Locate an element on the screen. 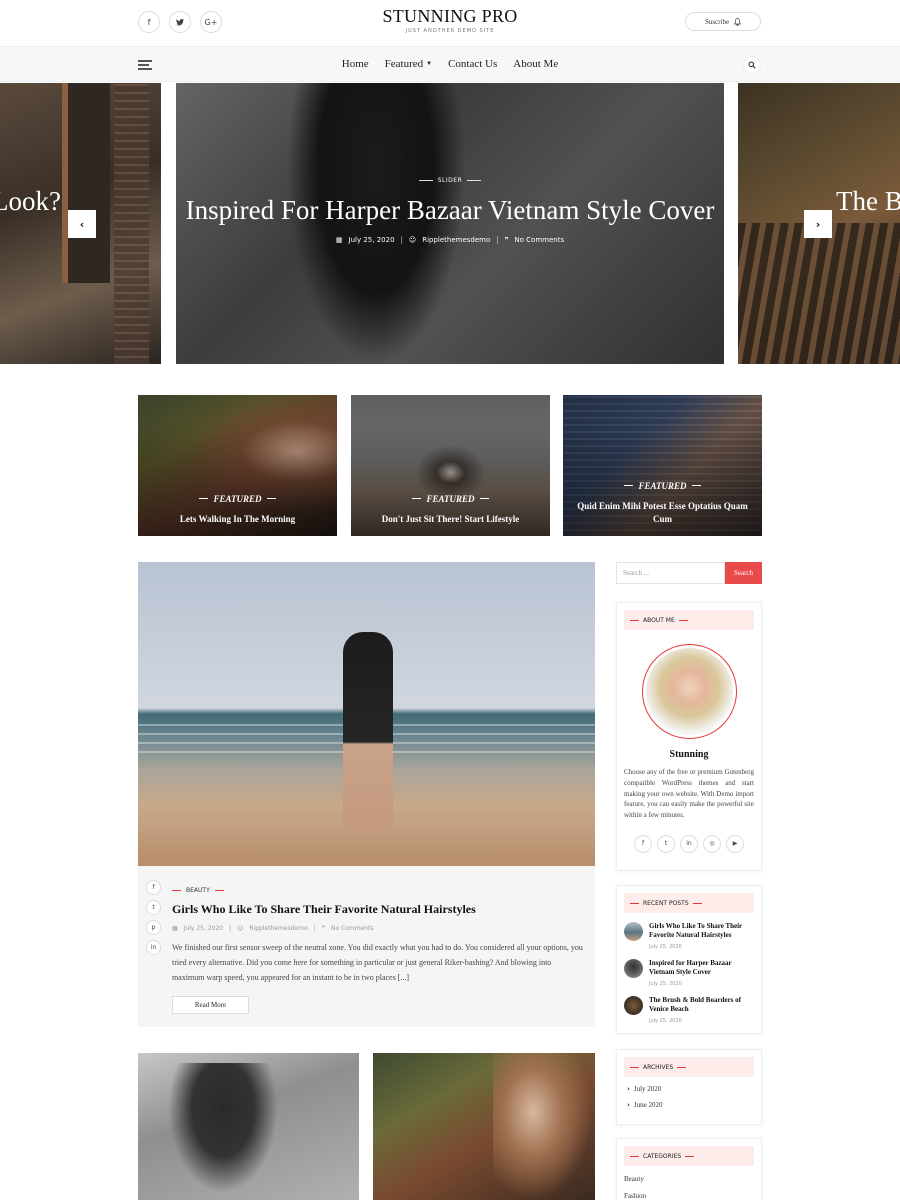 Image resolution: width=900 pixels, height=1200 pixels. slide-next-title: The B is located at coordinates (868, 201).